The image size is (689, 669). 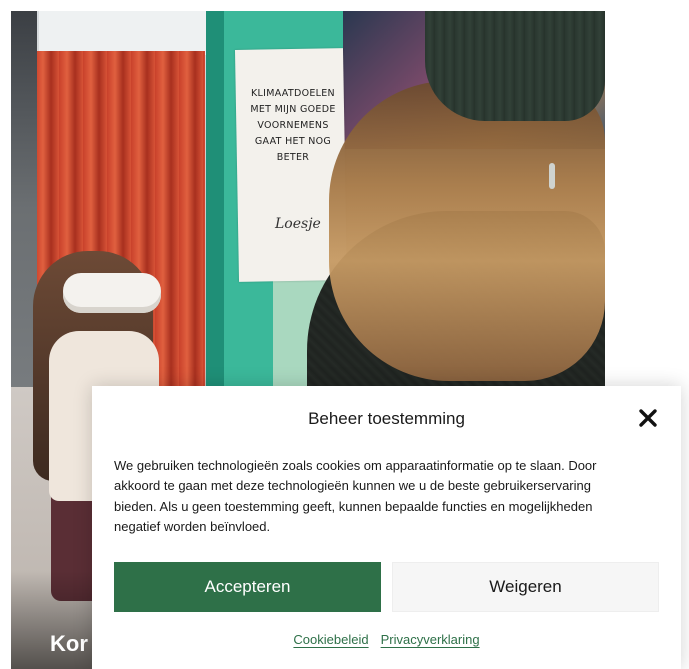 I want to click on deny-button: Weigeren, so click(x=525, y=587).